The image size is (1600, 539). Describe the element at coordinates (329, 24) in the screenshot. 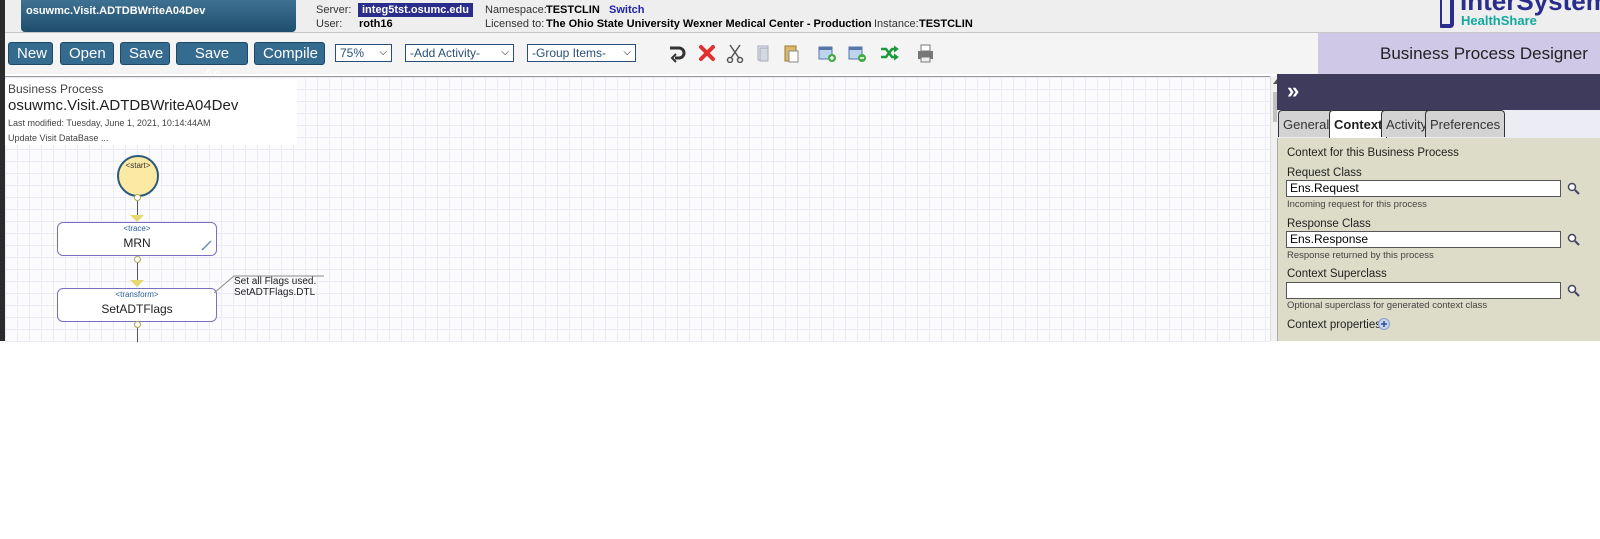

I see `user-label: User:` at that location.